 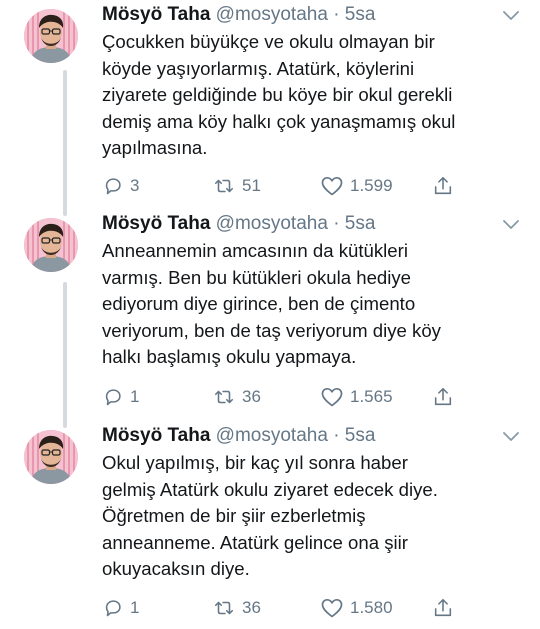 What do you see at coordinates (135, 185) in the screenshot?
I see `reply-count: 3` at bounding box center [135, 185].